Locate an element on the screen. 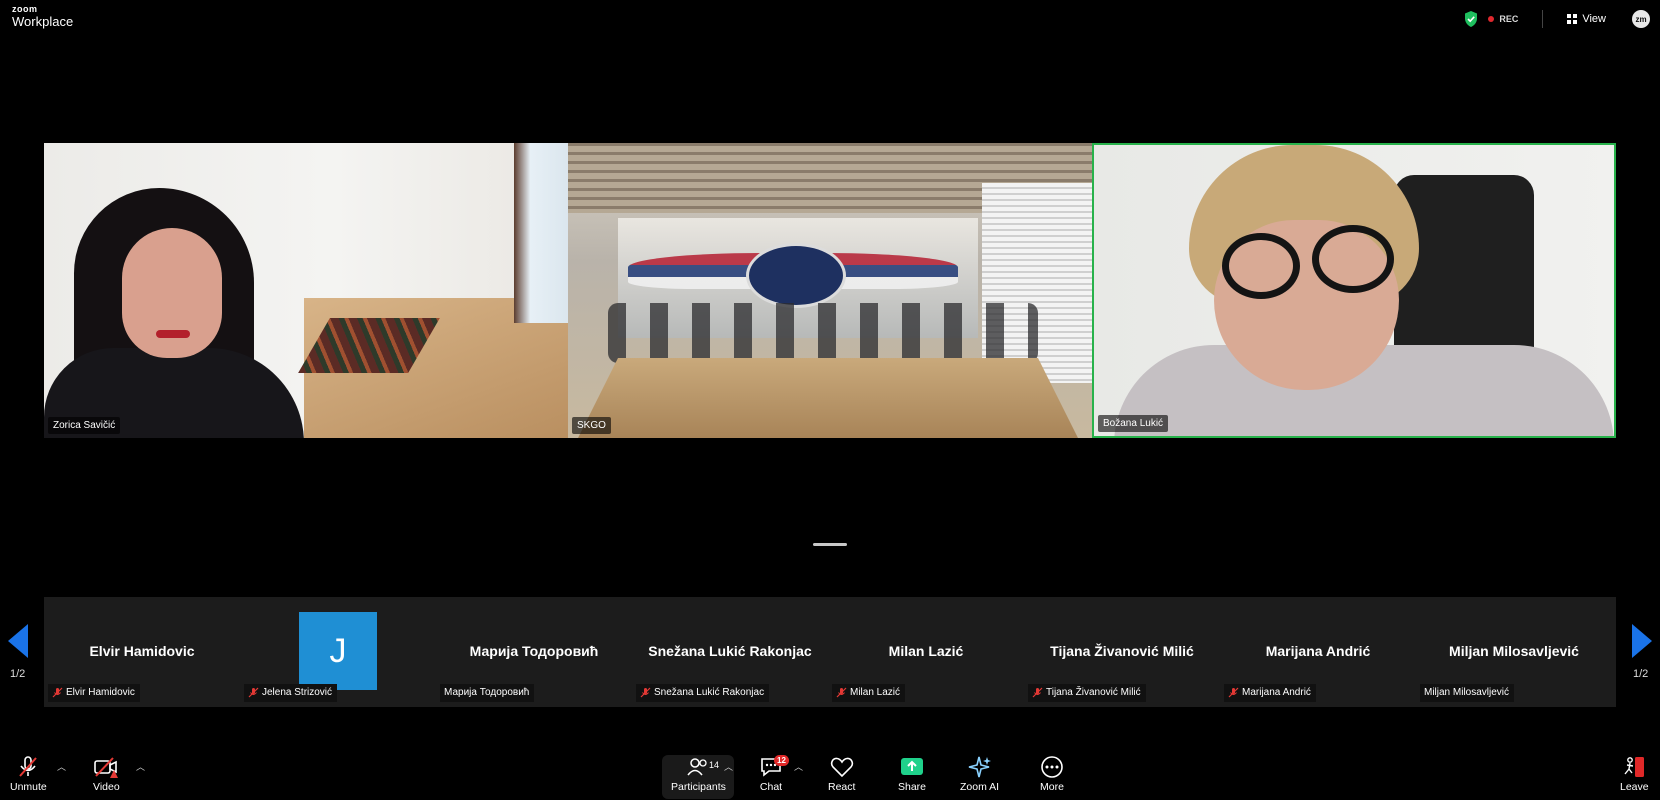  participant-display-name: Milan Lazić is located at coordinates (926, 651).